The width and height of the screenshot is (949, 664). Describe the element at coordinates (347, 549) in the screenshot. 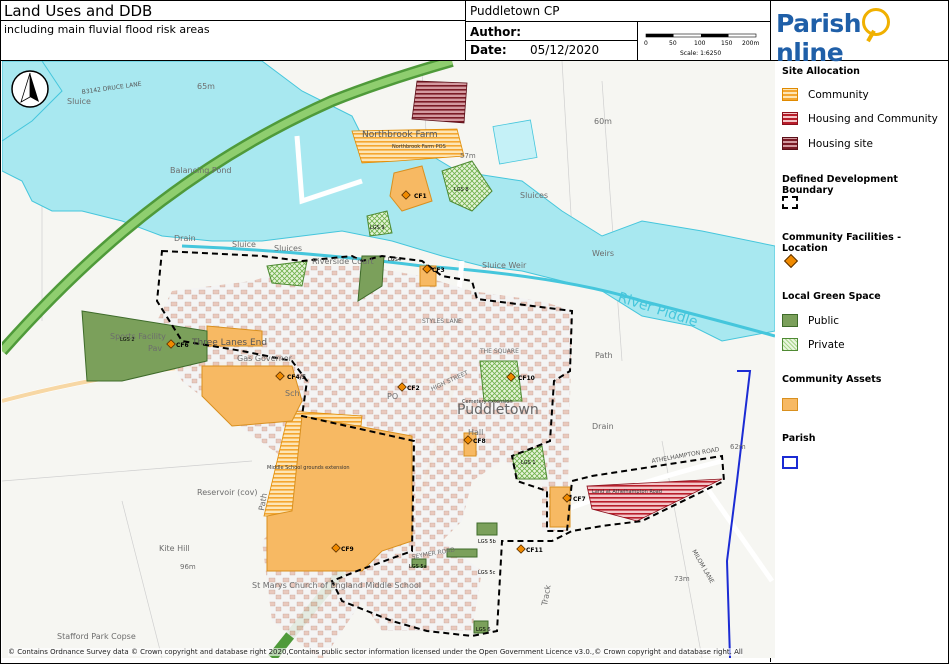

I see `cf-label: CF9` at that location.